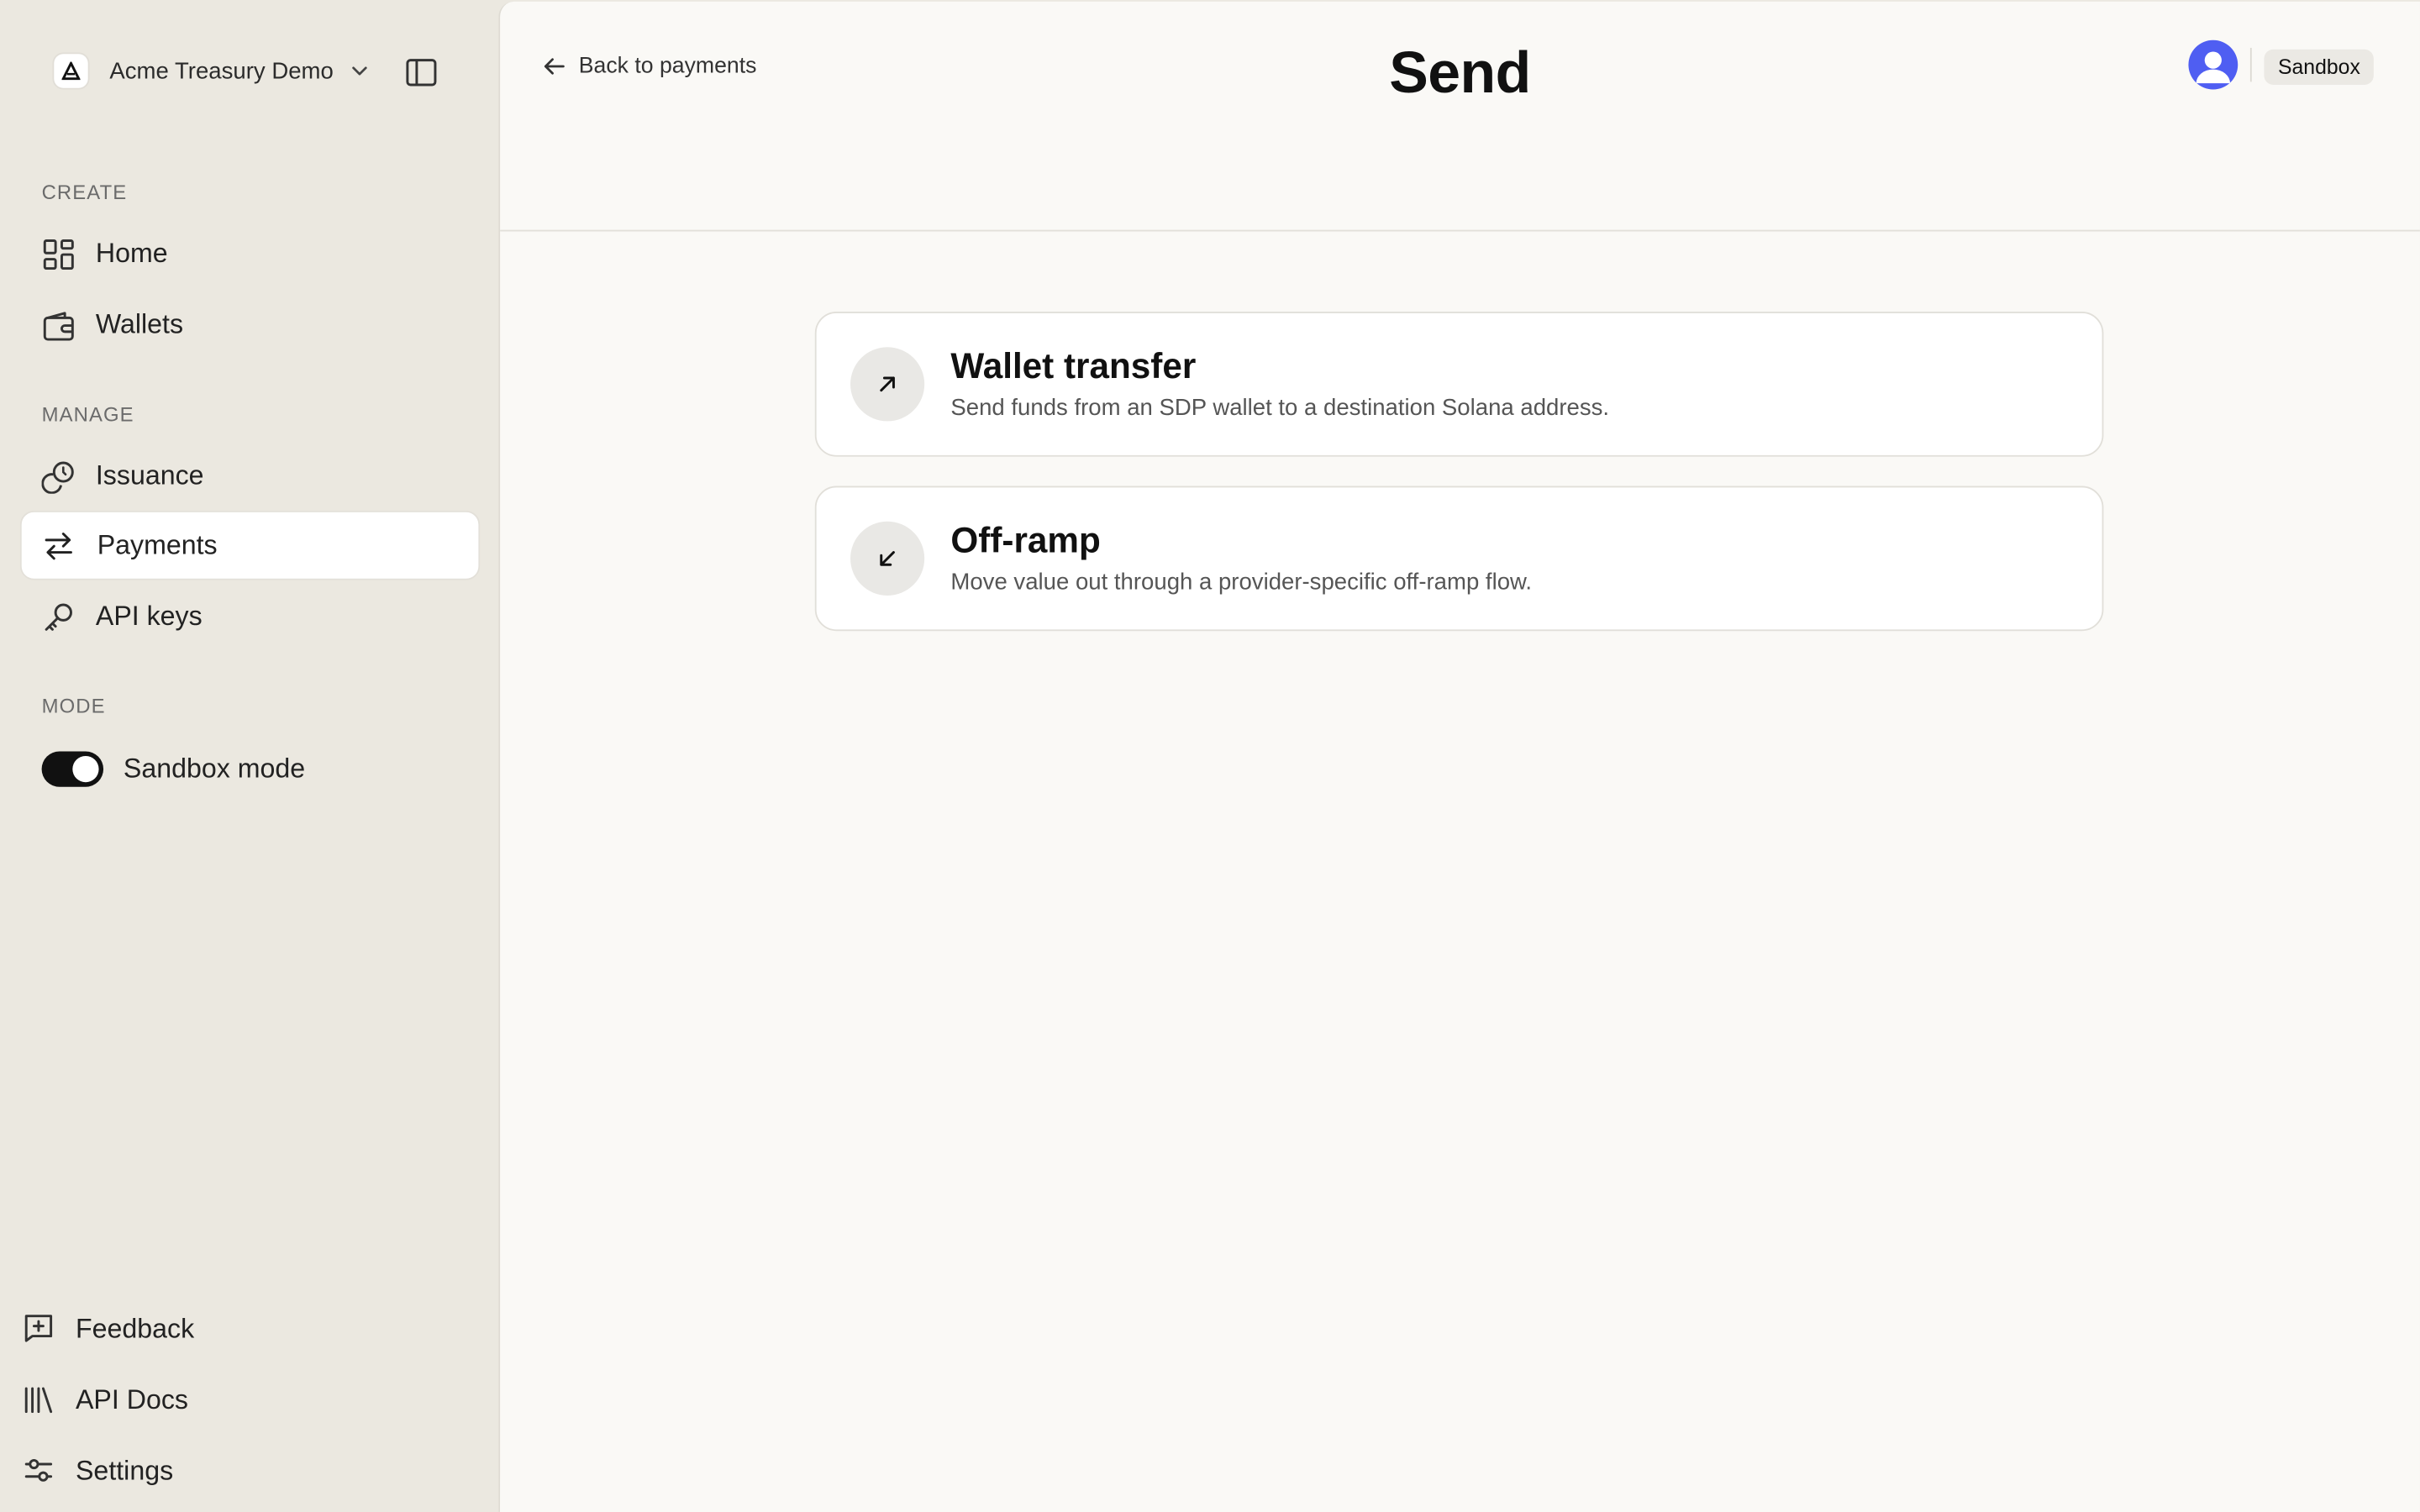 This screenshot has height=1512, width=2420. I want to click on sidebar-item-settings: Settings, so click(97, 1470).